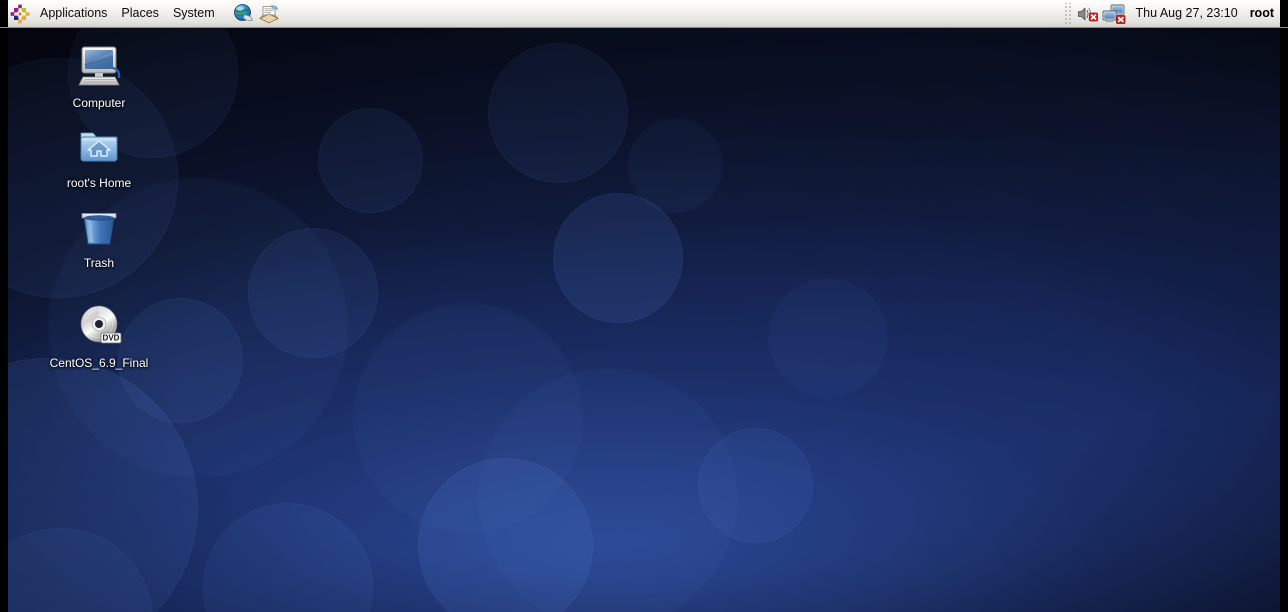 This screenshot has height=612, width=1288. I want to click on desktop-icon-label: Trash, so click(99, 263).